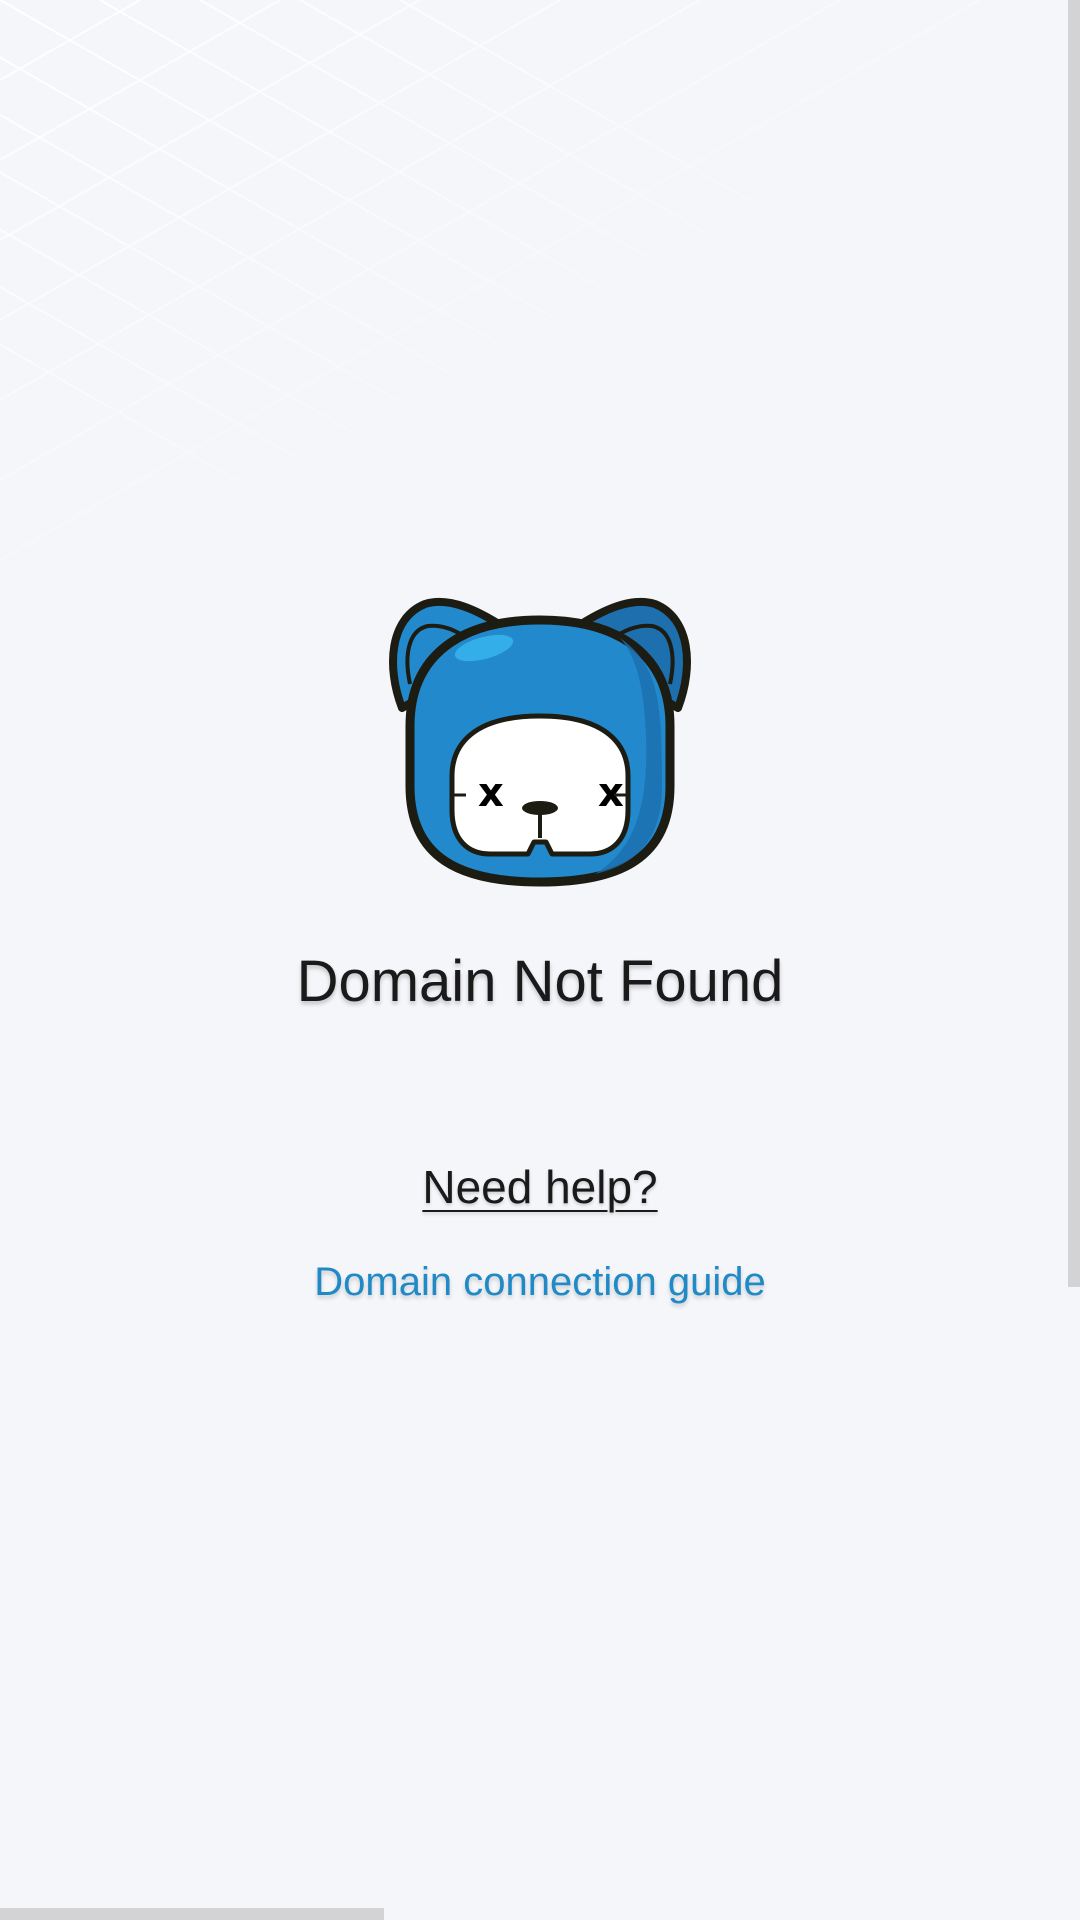 The image size is (1080, 1920). What do you see at coordinates (540, 981) in the screenshot?
I see `page-title: Domain Not Found` at bounding box center [540, 981].